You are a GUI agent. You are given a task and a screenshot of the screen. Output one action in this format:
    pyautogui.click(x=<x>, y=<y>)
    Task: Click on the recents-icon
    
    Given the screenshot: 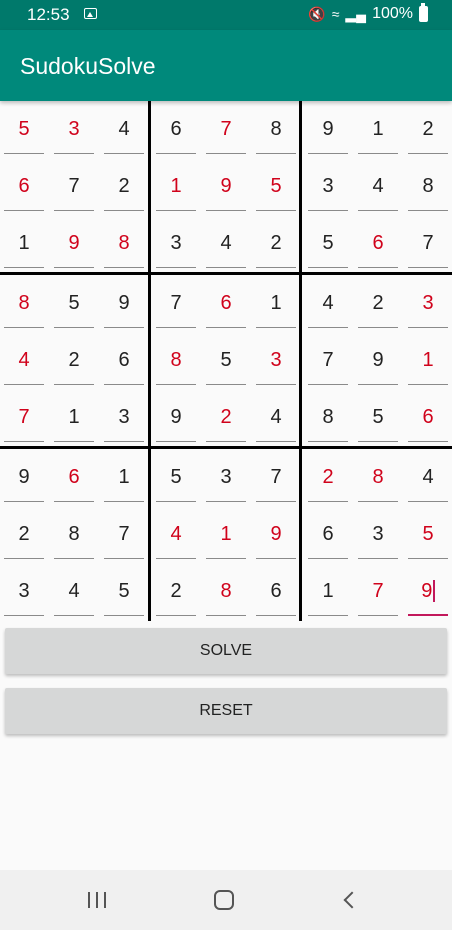 What is the action you would take?
    pyautogui.click(x=98, y=900)
    